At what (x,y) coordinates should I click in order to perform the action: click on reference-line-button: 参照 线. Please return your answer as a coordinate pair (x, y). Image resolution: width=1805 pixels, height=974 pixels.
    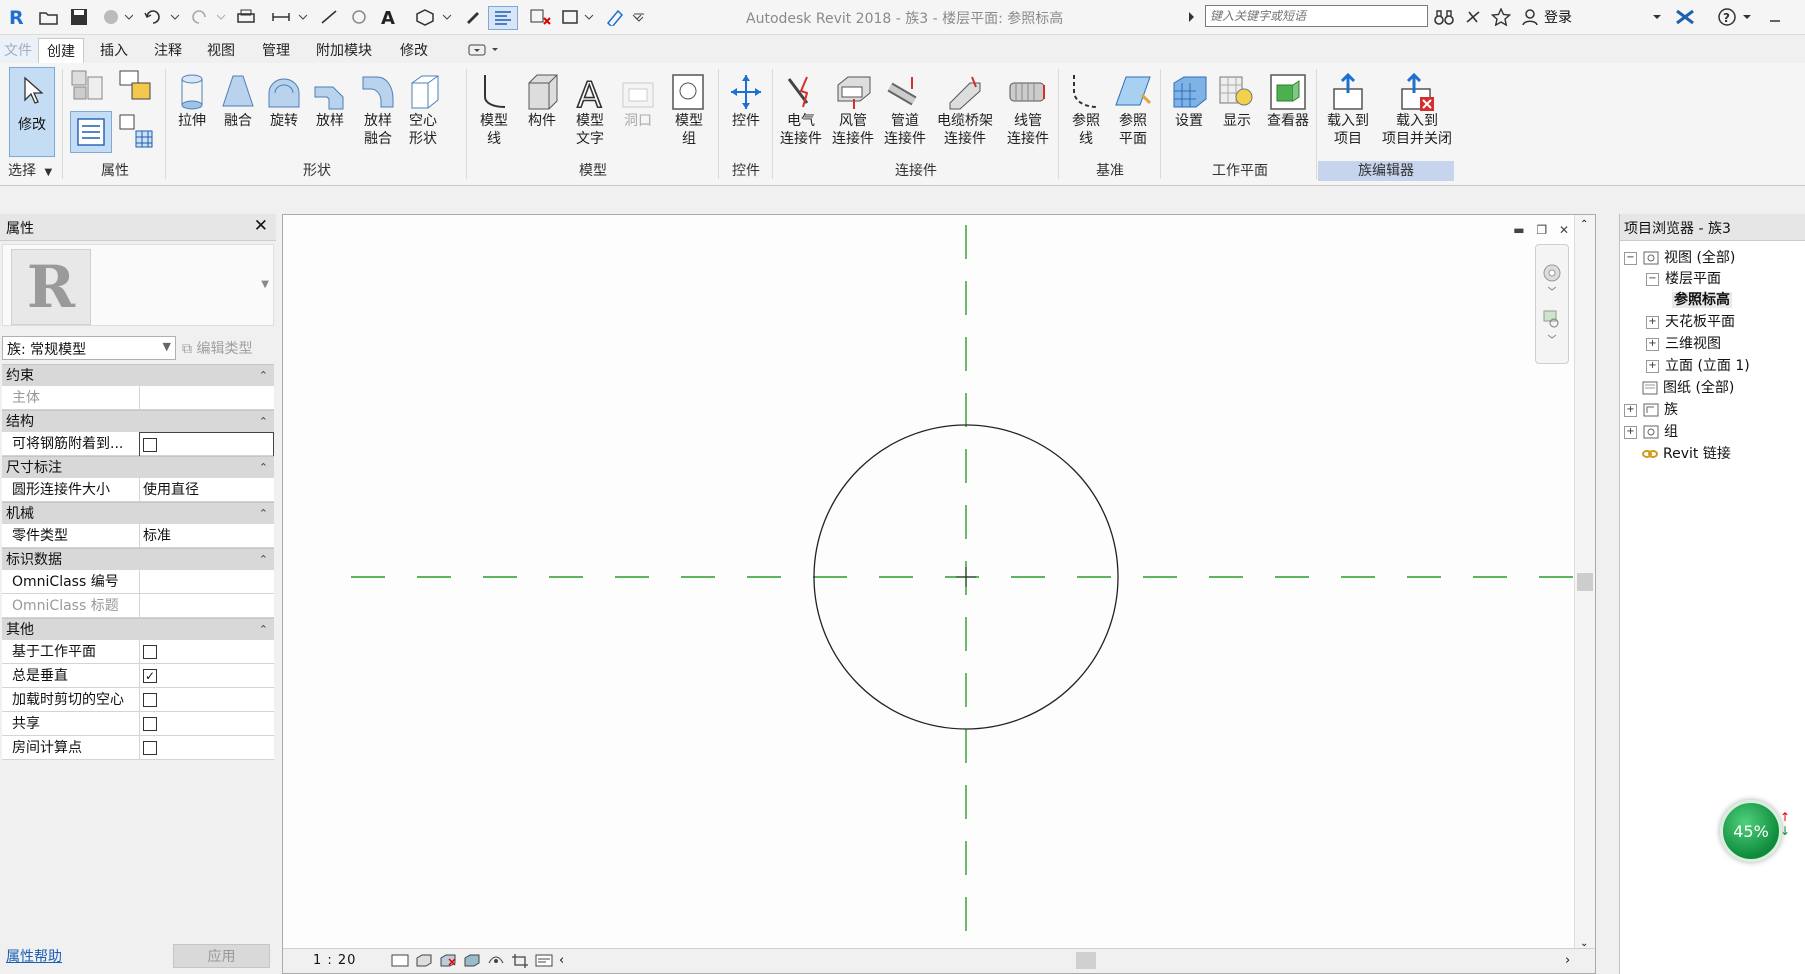
    Looking at the image, I should click on (1086, 107).